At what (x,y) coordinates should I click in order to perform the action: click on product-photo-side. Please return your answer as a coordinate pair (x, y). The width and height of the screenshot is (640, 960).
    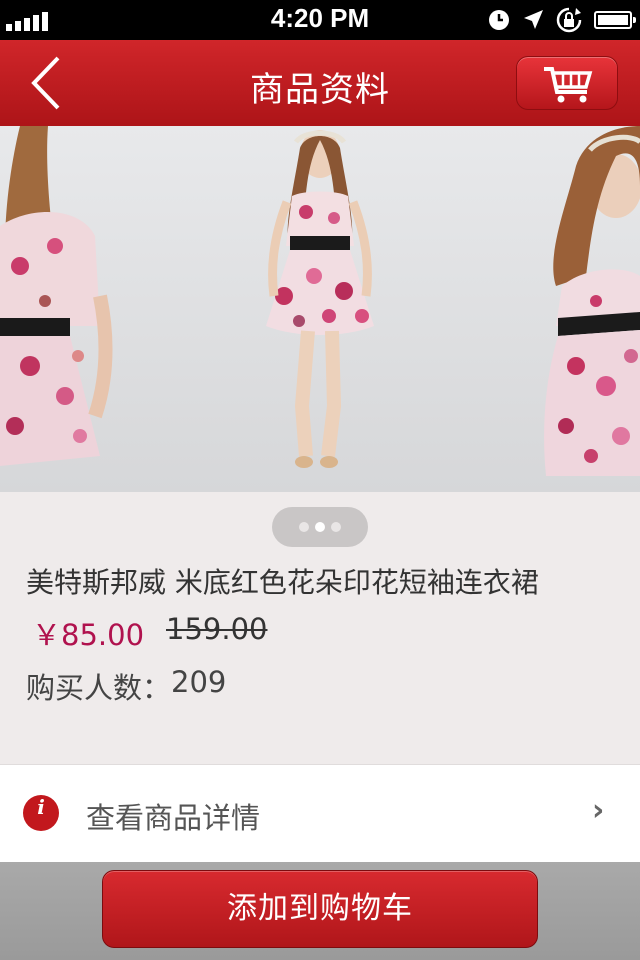
    Looking at the image, I should click on (553, 309).